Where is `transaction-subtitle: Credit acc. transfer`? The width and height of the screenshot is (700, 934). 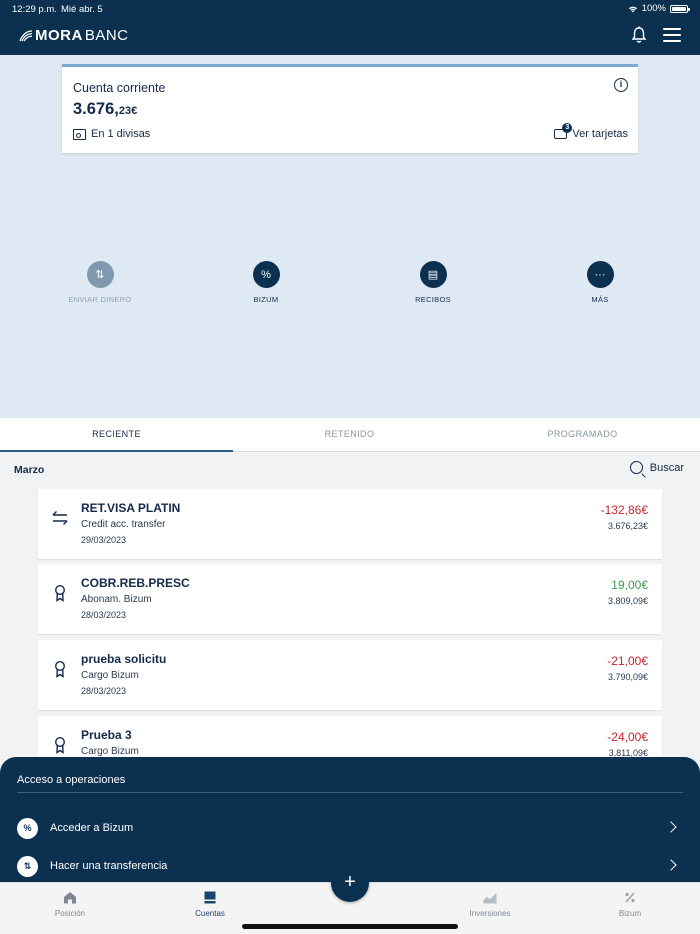
transaction-subtitle: Credit acc. transfer is located at coordinates (123, 524).